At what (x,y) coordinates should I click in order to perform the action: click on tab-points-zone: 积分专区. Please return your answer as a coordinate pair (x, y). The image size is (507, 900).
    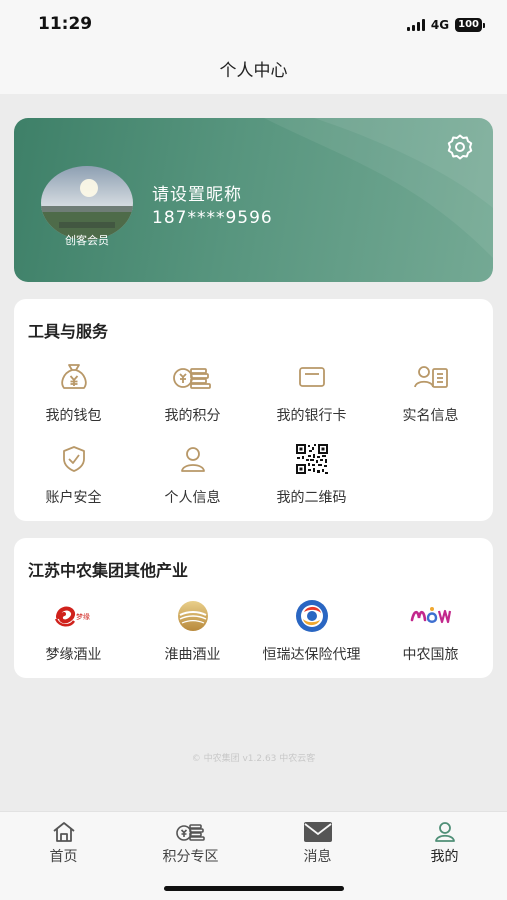
    Looking at the image, I should click on (190, 843).